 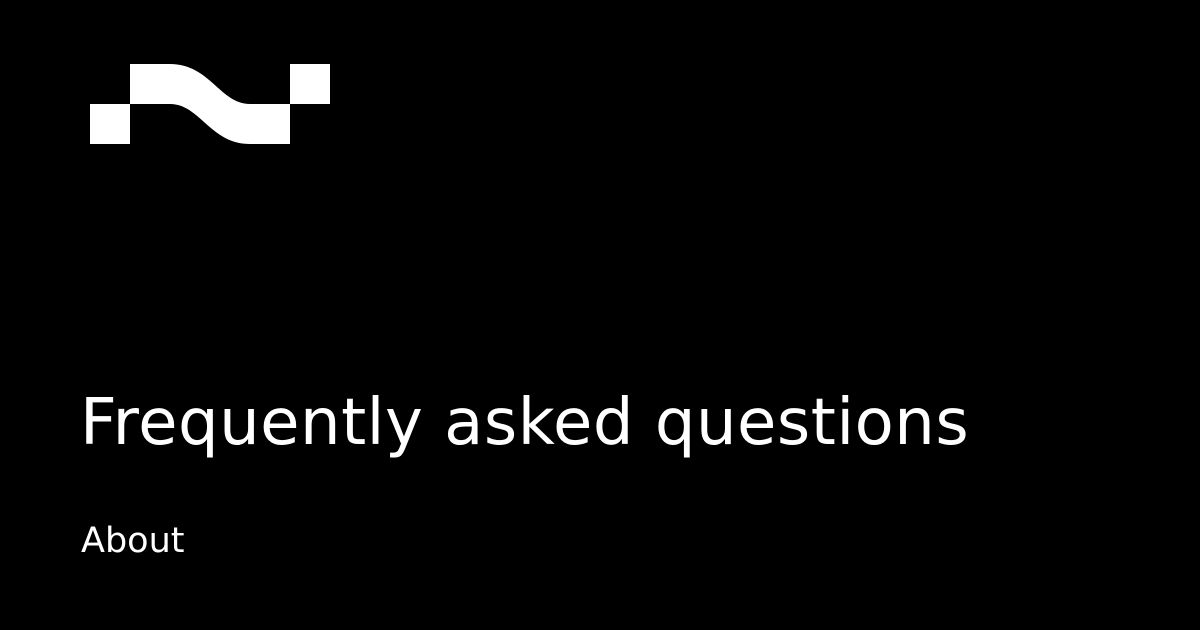 I want to click on wave-logo-icon, so click(x=210, y=104).